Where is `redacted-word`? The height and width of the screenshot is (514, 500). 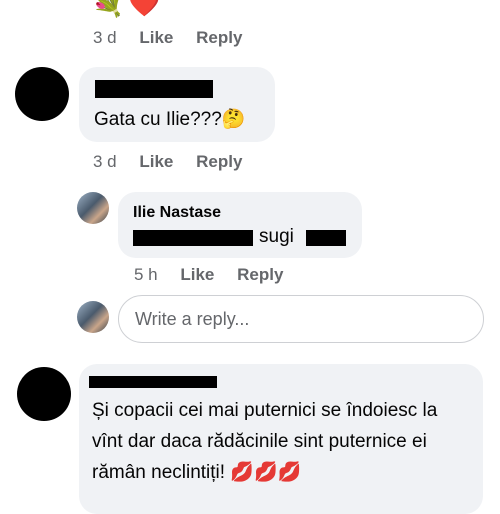
redacted-word is located at coordinates (326, 238).